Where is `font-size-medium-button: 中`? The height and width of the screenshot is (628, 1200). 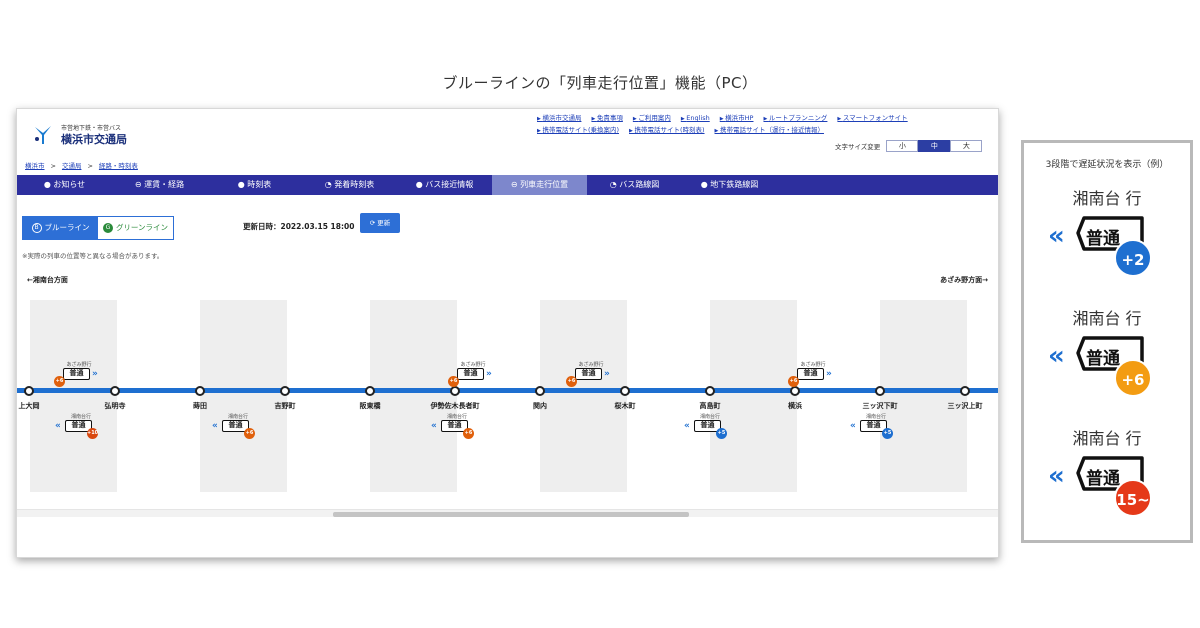
font-size-medium-button: 中 is located at coordinates (934, 146).